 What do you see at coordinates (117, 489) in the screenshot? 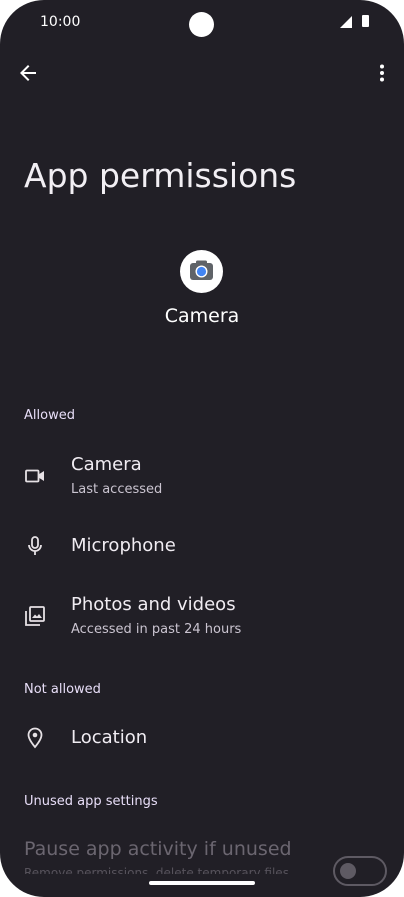
I see `permission-subtitle: Last accessed` at bounding box center [117, 489].